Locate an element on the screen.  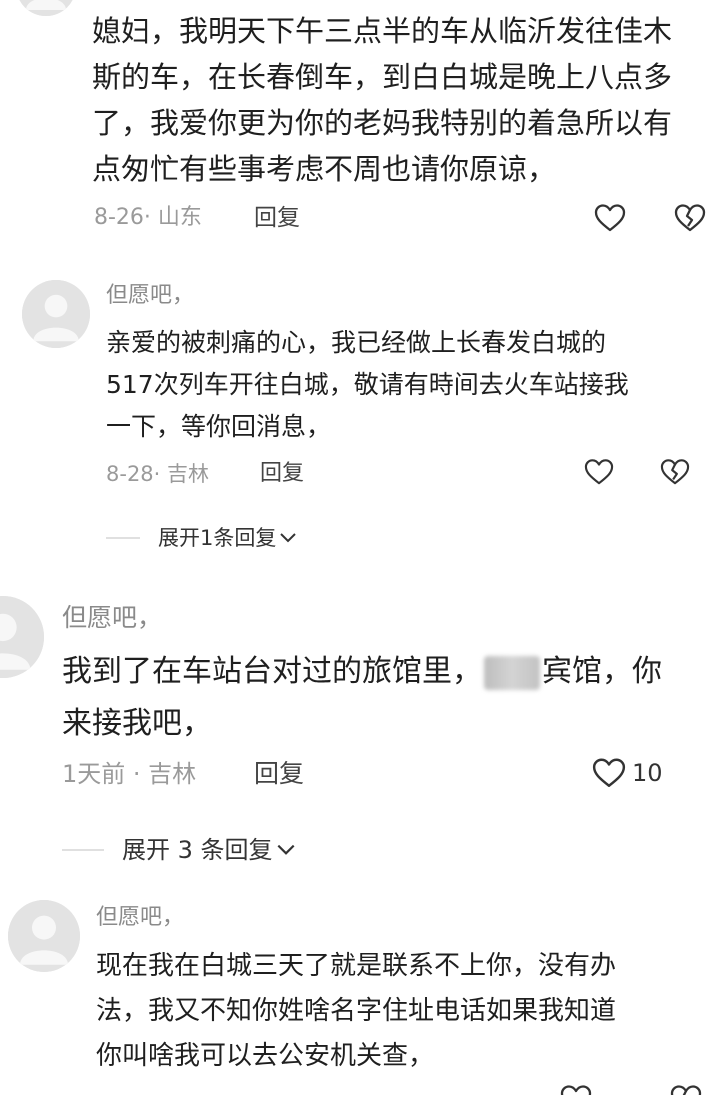
comment-content-line: 法，我又不知你姓啥名字住址电话如果我知道 is located at coordinates (356, 1011).